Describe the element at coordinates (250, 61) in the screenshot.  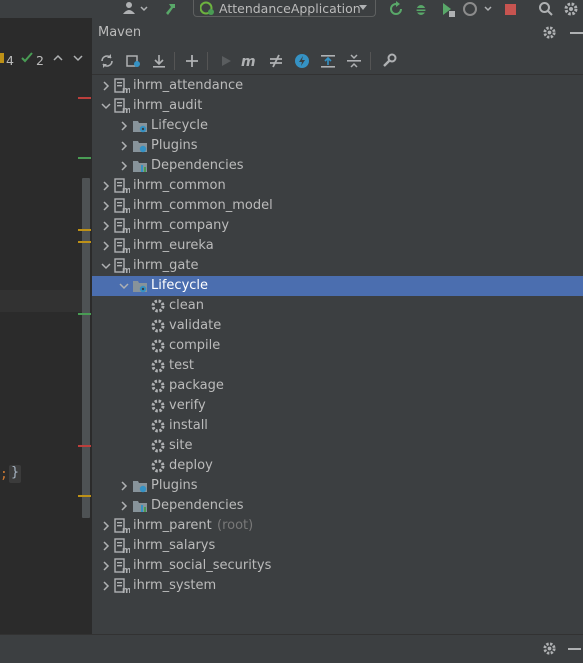
I see `execute-goal-icon: m` at that location.